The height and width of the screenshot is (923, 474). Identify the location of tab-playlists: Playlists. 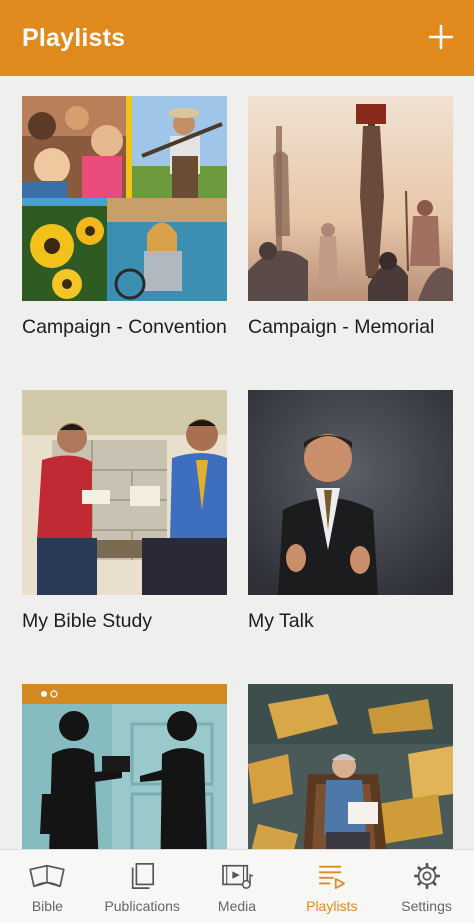
(331, 886).